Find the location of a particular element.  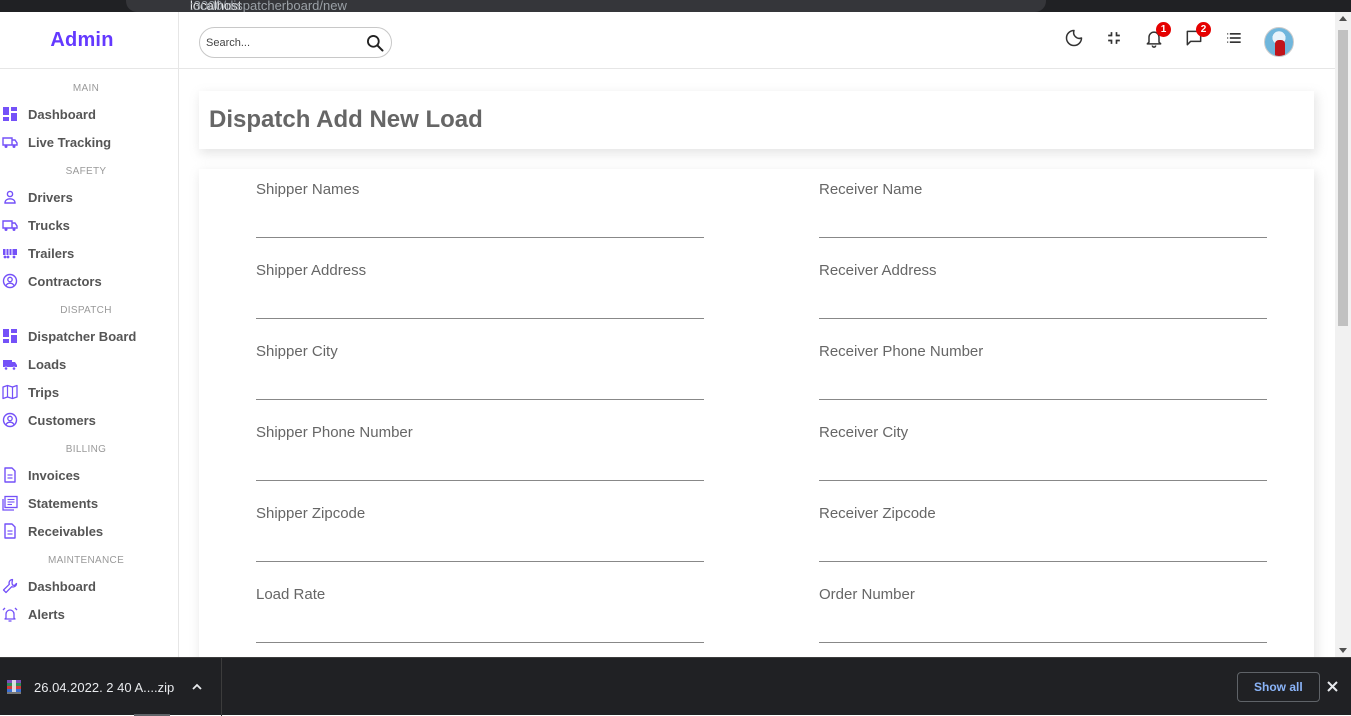

sidebar-item-dispatch-customers: Customers is located at coordinates (89, 420).